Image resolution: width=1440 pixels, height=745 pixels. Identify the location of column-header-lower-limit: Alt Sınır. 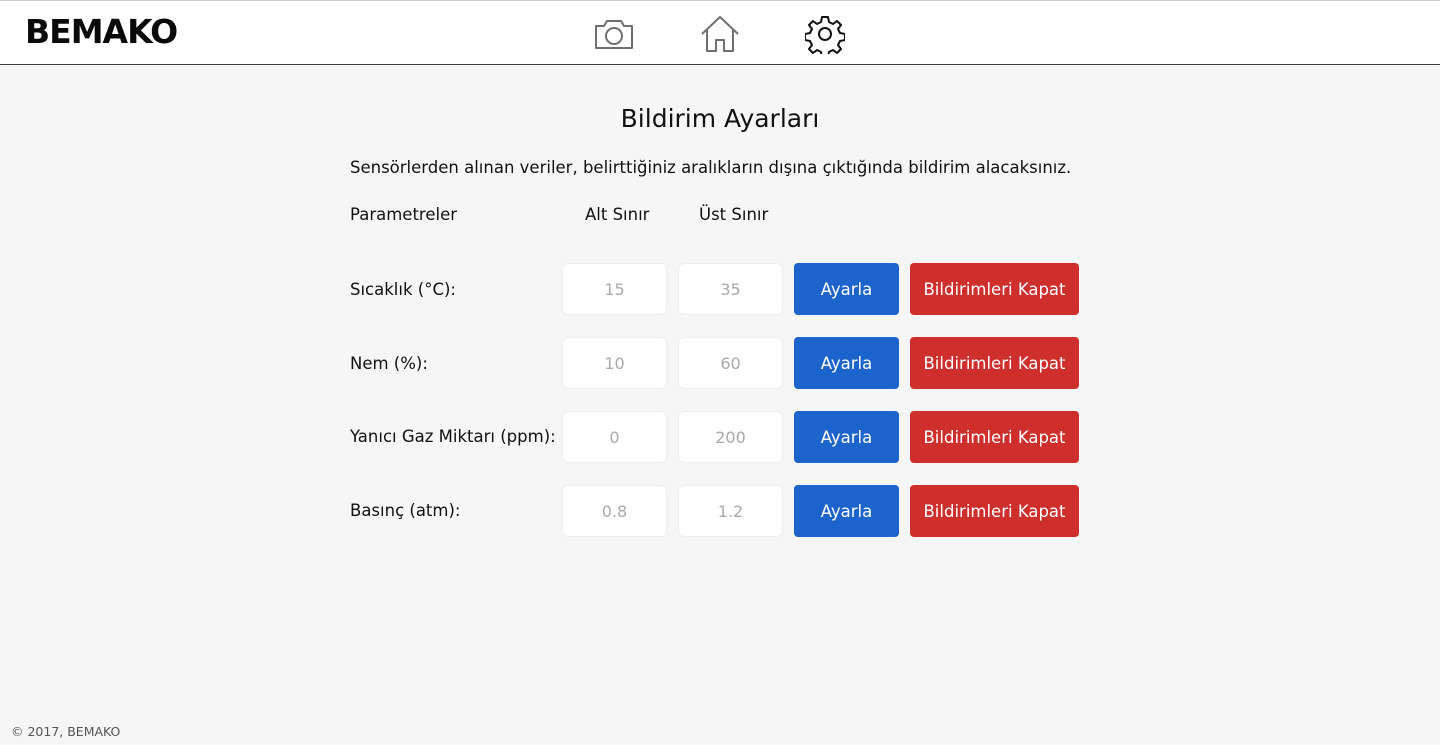
(617, 214).